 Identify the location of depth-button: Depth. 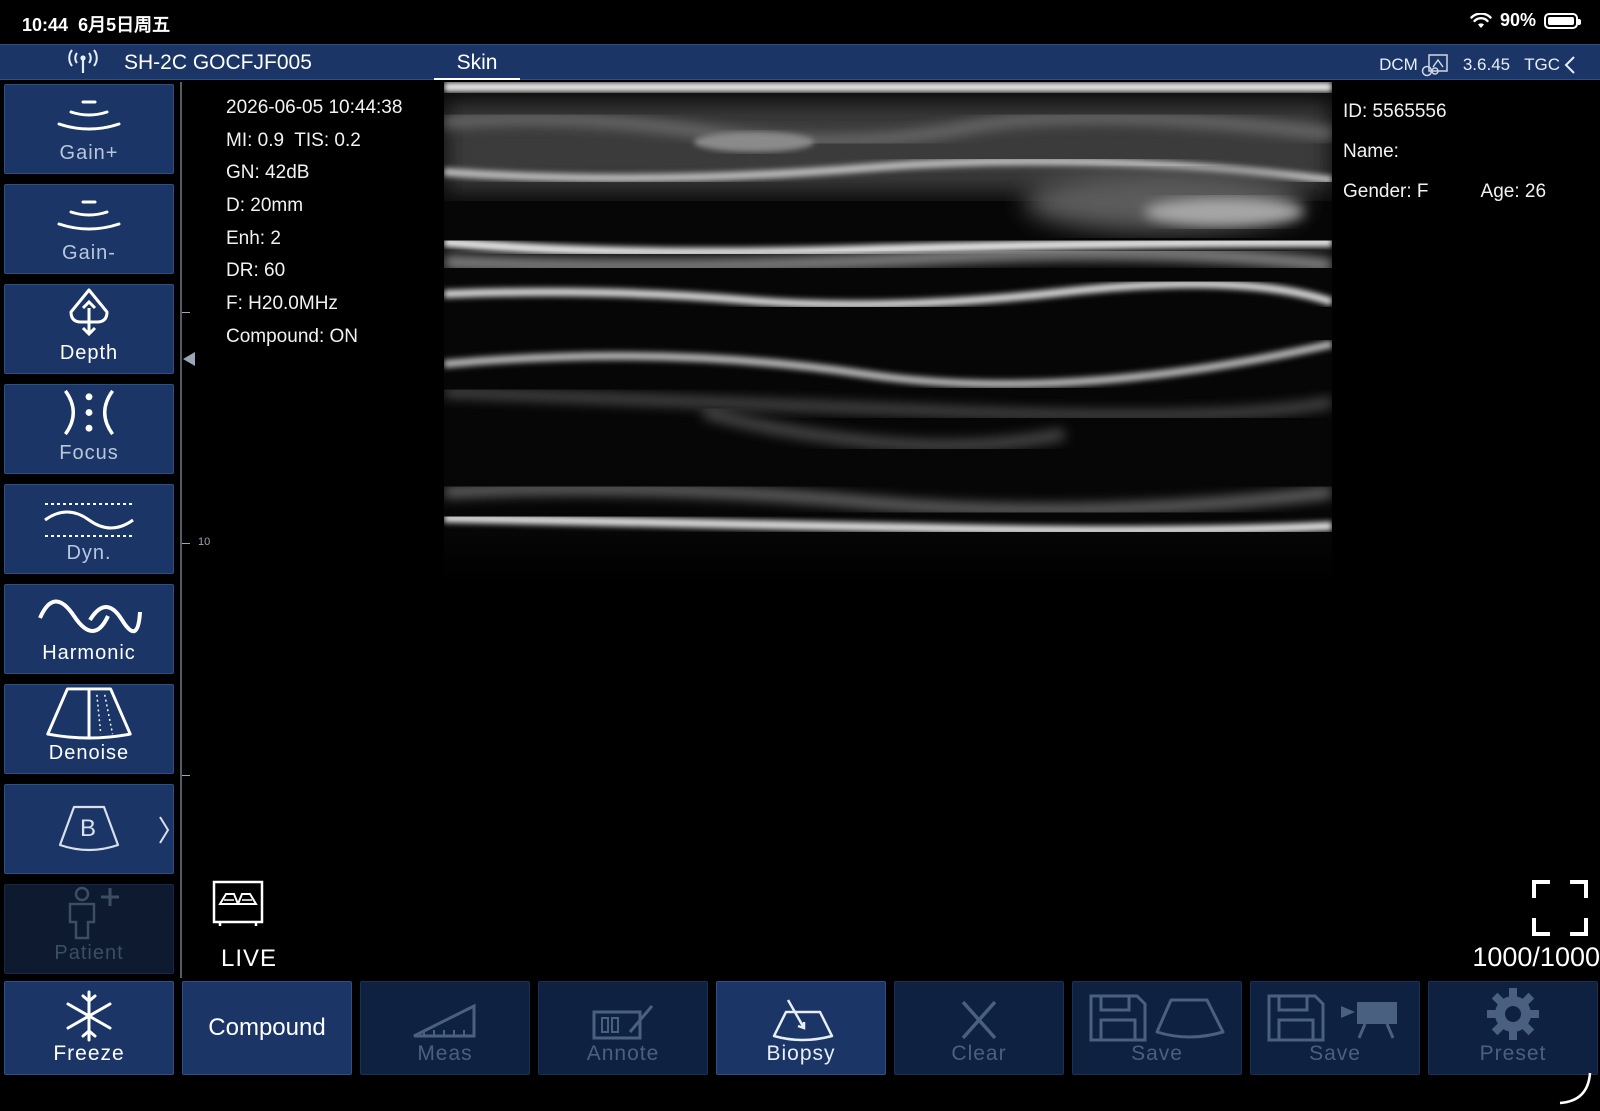
(89, 329).